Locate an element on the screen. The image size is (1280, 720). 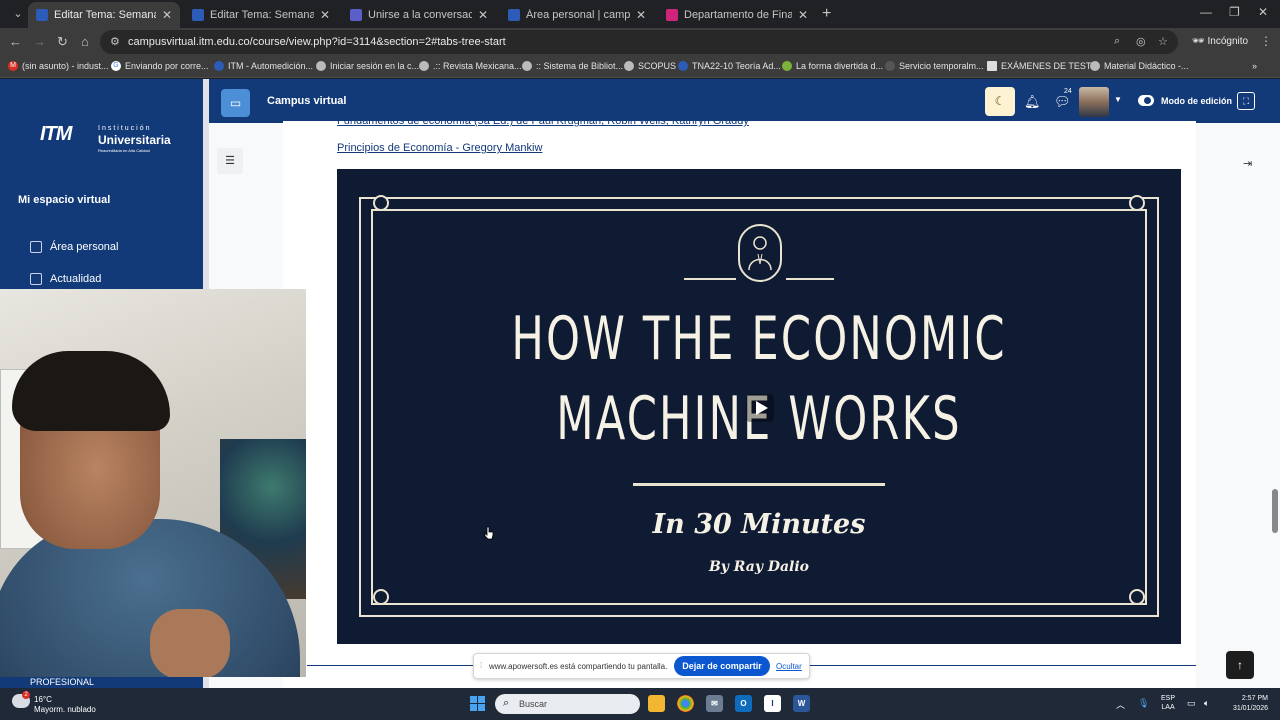
taskbar-search-box: ⌕ Buscar is located at coordinates (567, 704).